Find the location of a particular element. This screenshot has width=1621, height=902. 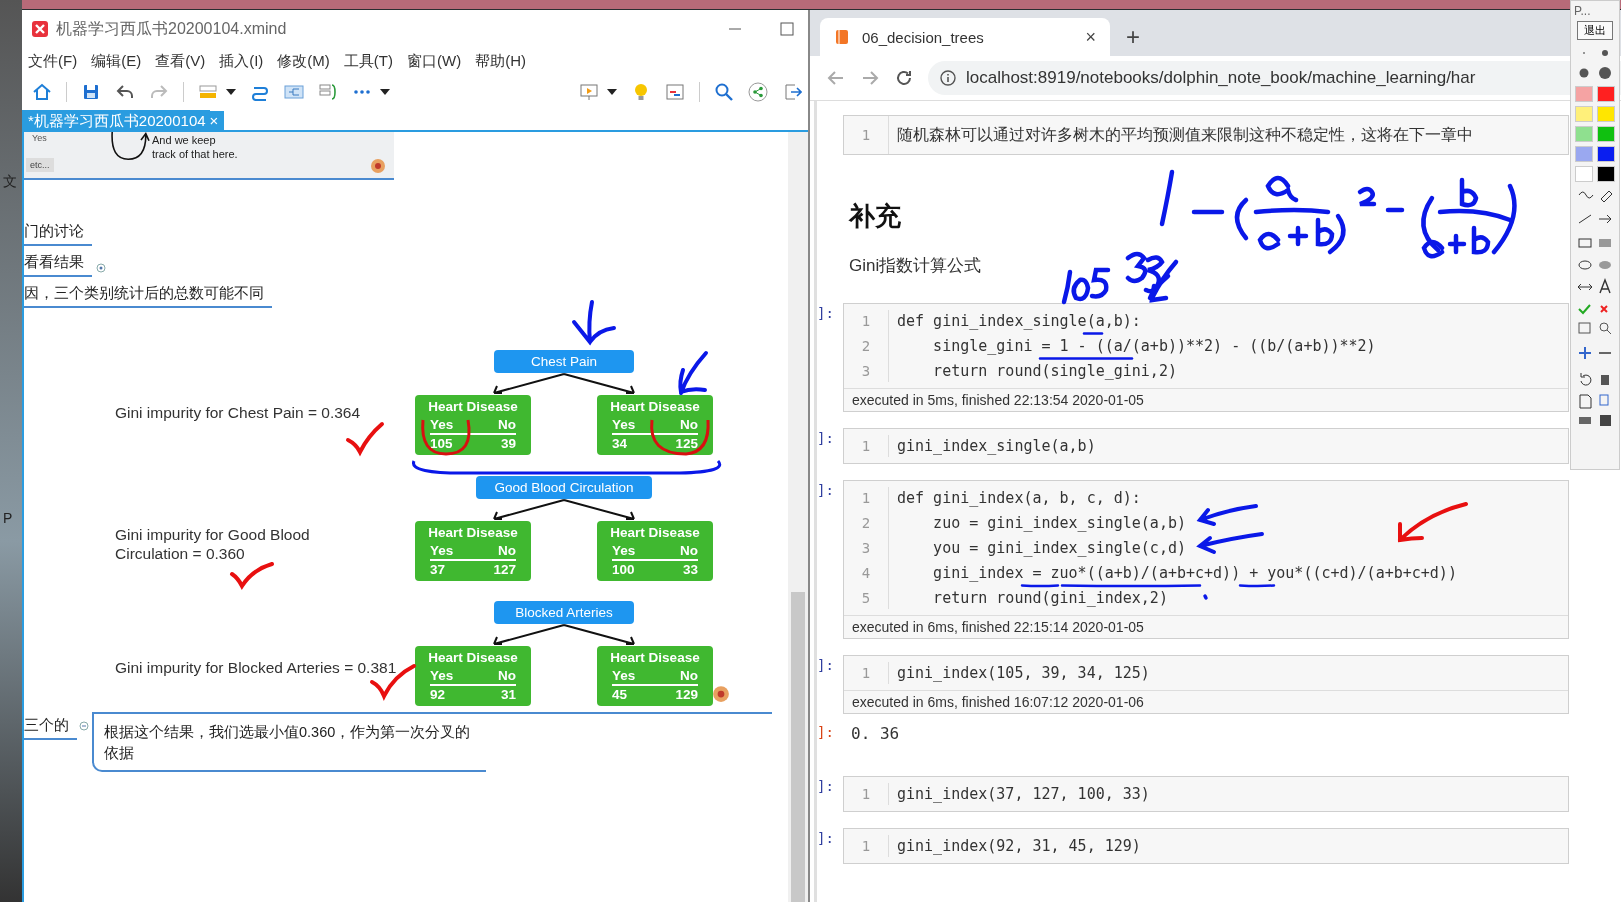

menu-item: 工具(T) is located at coordinates (368, 61).